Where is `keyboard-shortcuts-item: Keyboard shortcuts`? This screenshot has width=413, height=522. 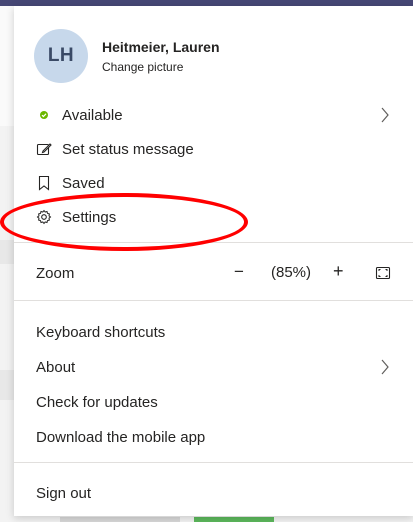
keyboard-shortcuts-item: Keyboard shortcuts is located at coordinates (213, 332).